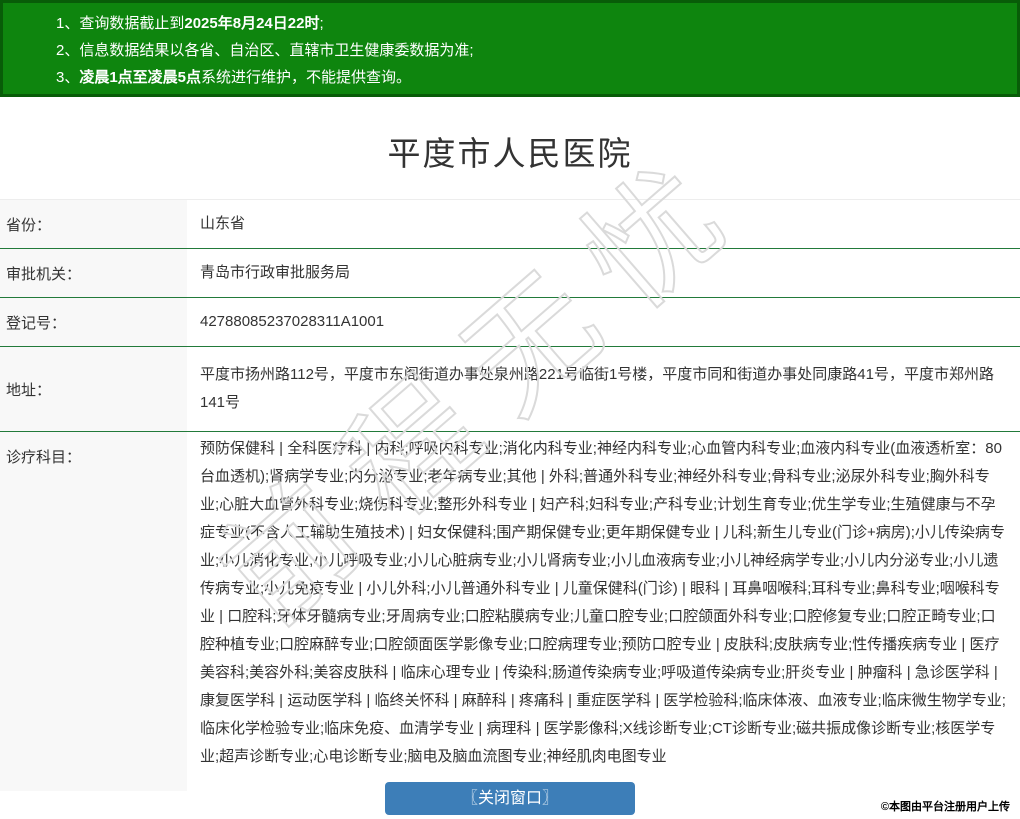 This screenshot has width=1020, height=819. I want to click on footer-bar: 〖关闭窗口〗 ©本图由平台注册用户上传, so click(510, 800).